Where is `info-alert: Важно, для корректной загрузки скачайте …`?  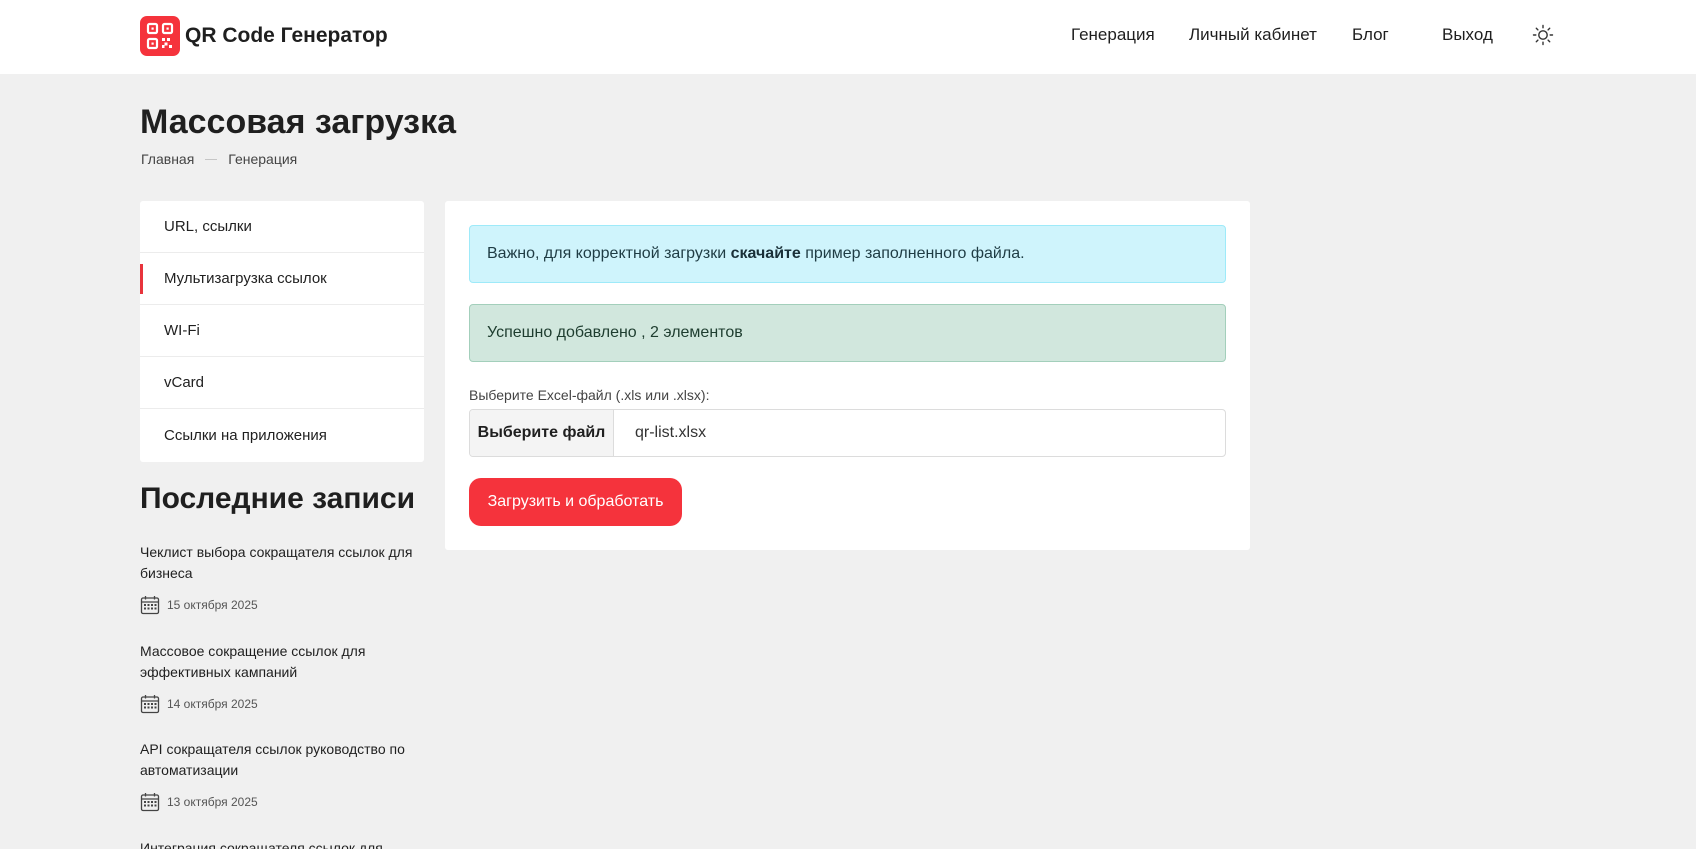 info-alert: Важно, для корректной загрузки скачайте … is located at coordinates (847, 254).